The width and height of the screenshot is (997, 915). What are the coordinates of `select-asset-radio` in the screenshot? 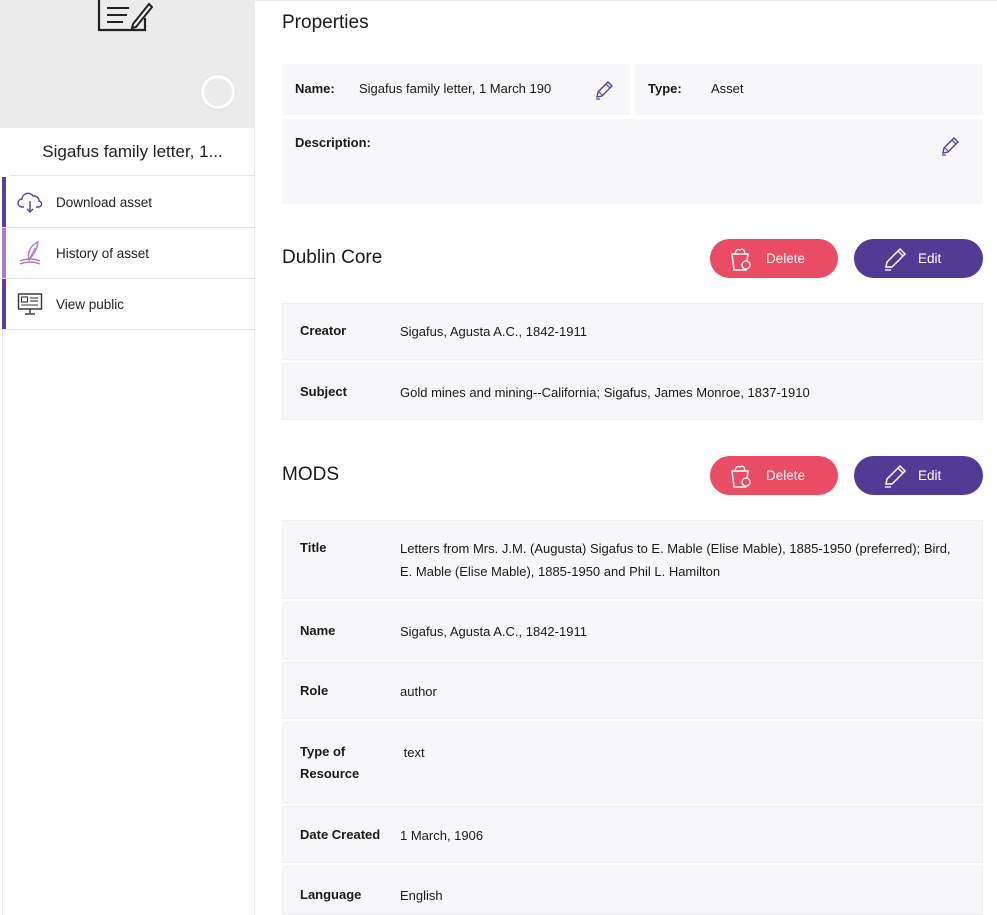 It's located at (218, 92).